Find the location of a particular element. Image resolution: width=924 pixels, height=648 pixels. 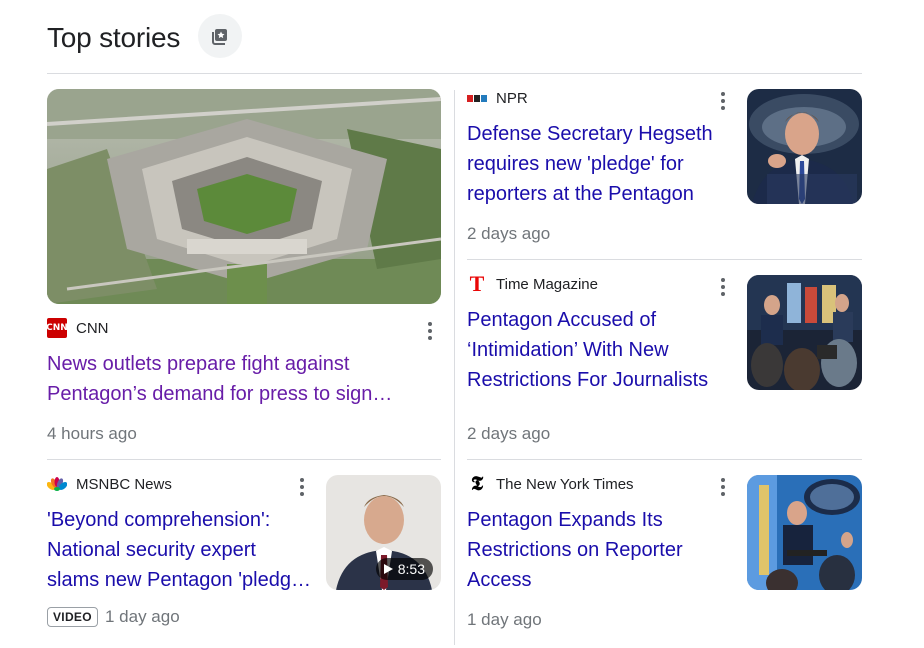

headline-line: 'Beyond comprehension': is located at coordinates (159, 520).